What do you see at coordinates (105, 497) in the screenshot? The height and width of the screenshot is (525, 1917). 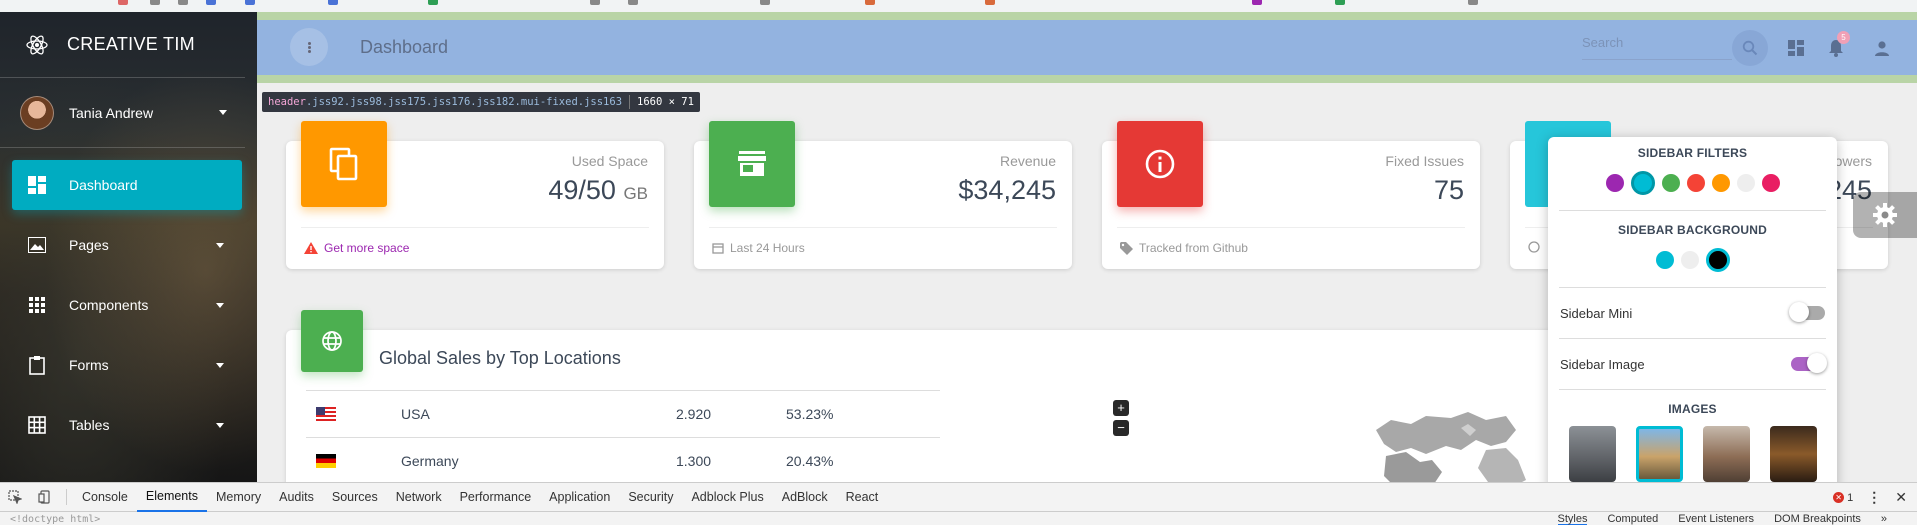 I see `devtools-tab-console: Console` at bounding box center [105, 497].